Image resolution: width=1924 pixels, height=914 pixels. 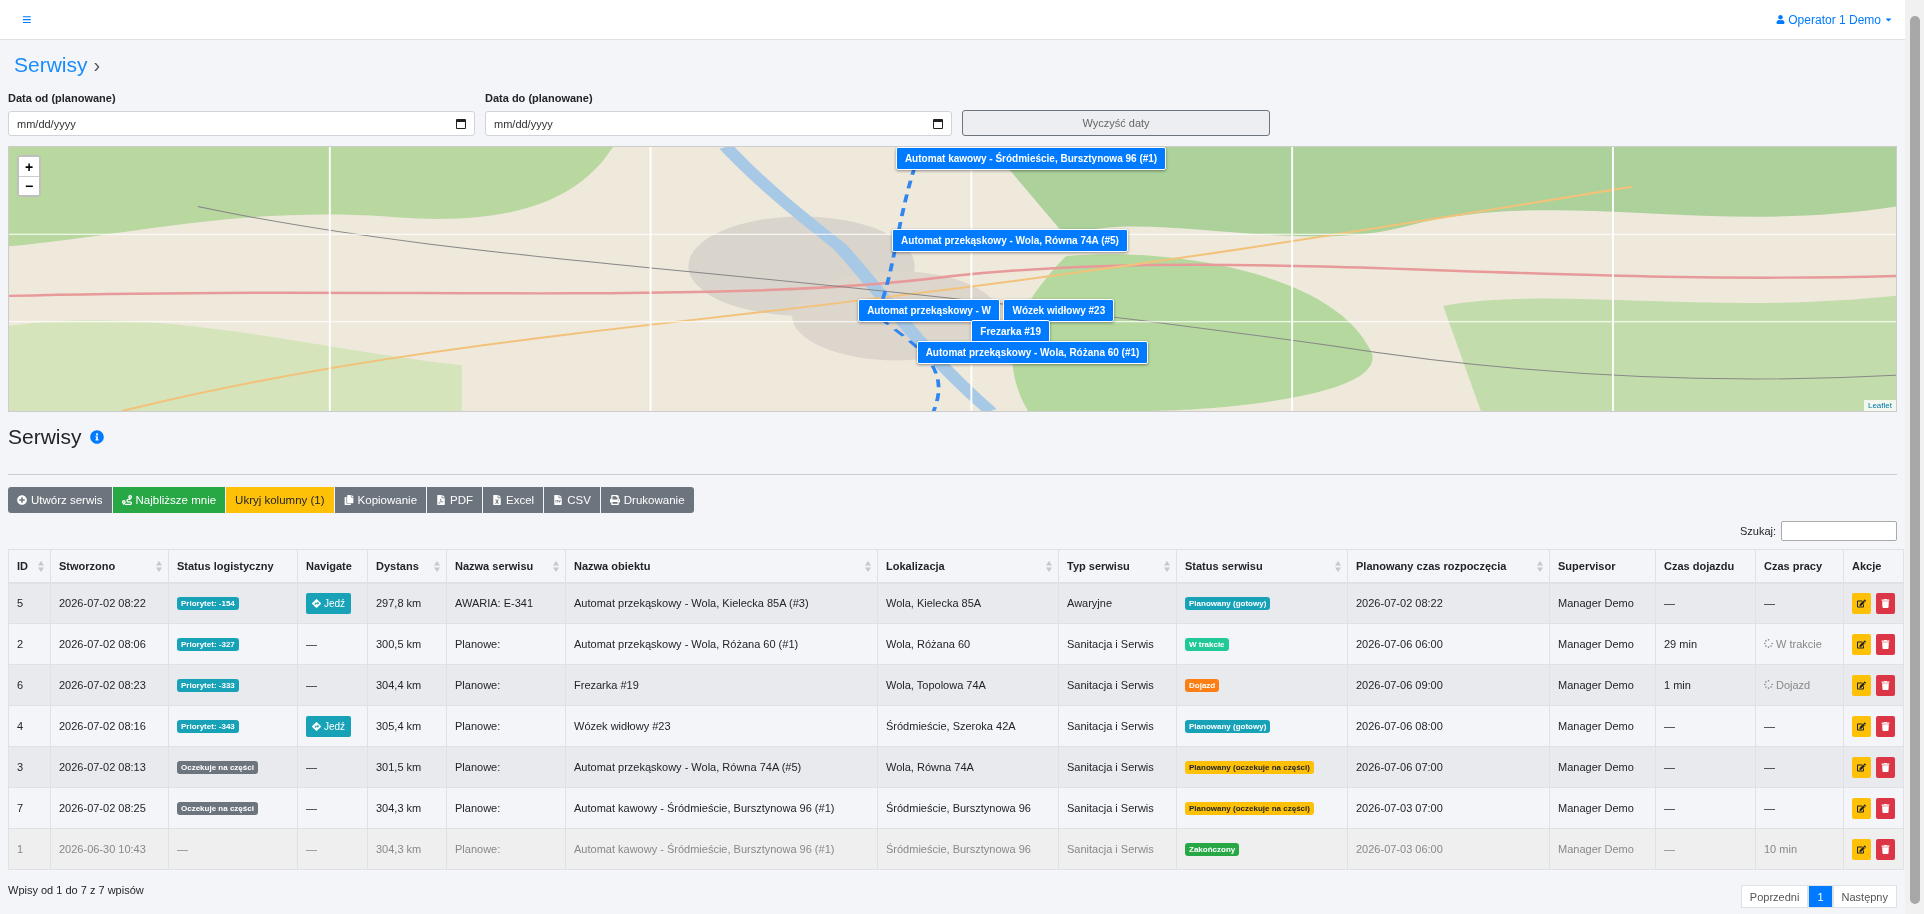 I want to click on column-header: Lokalizacja, so click(x=968, y=566).